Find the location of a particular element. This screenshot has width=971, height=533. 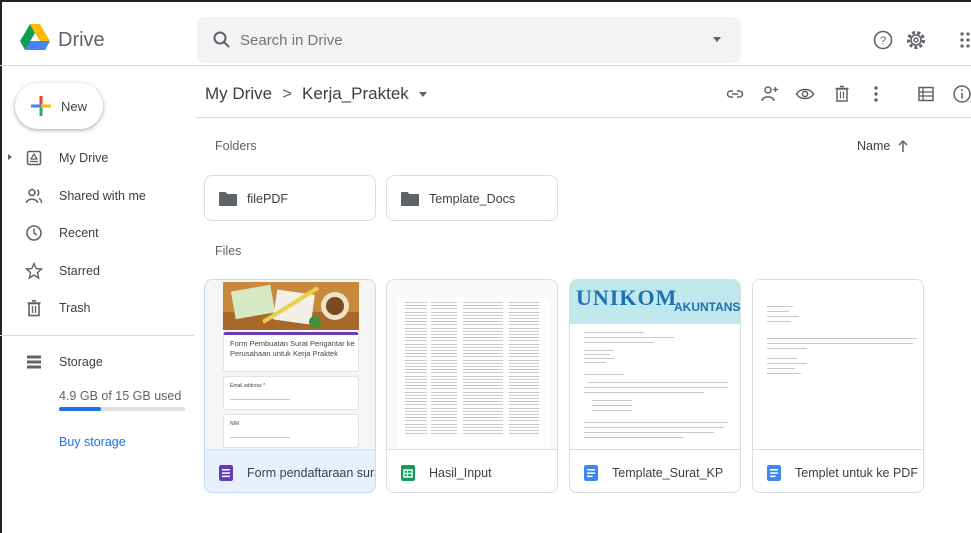

search-input is located at coordinates (465, 40).